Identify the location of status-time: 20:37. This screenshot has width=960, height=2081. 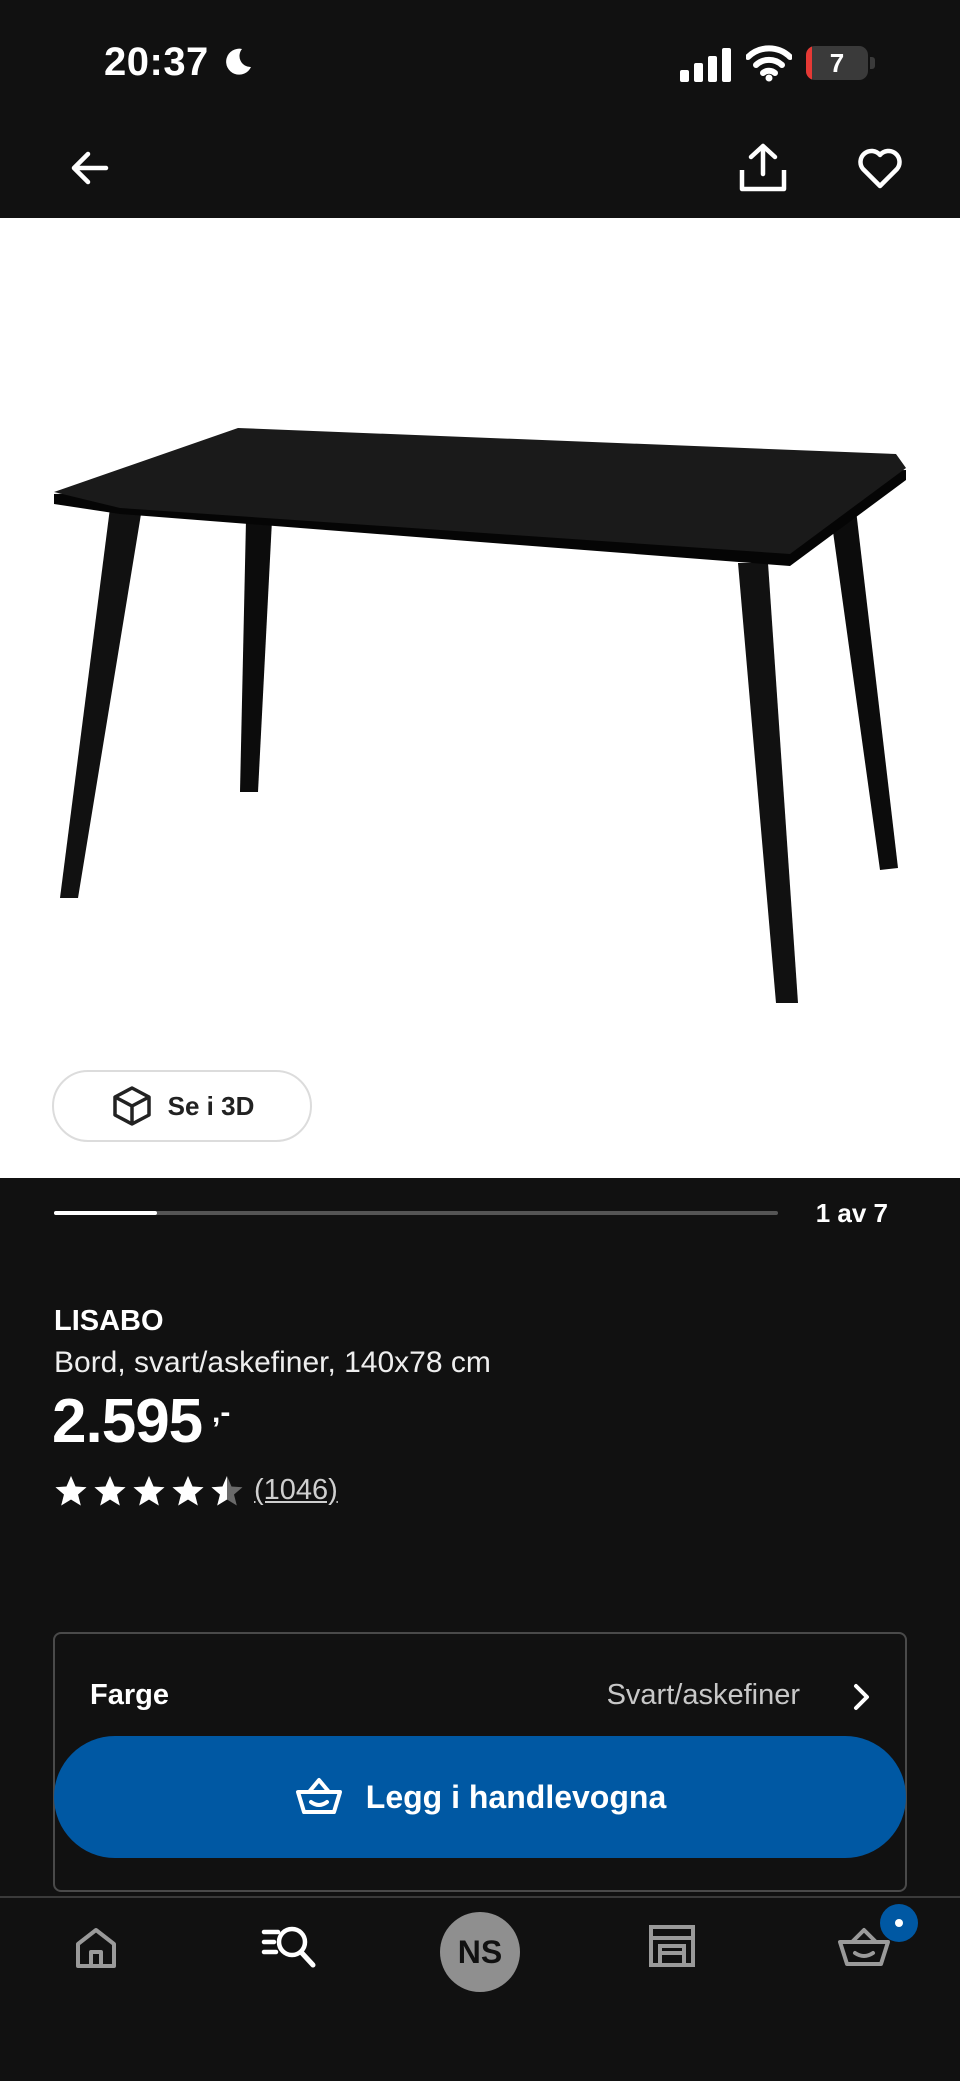
(156, 62).